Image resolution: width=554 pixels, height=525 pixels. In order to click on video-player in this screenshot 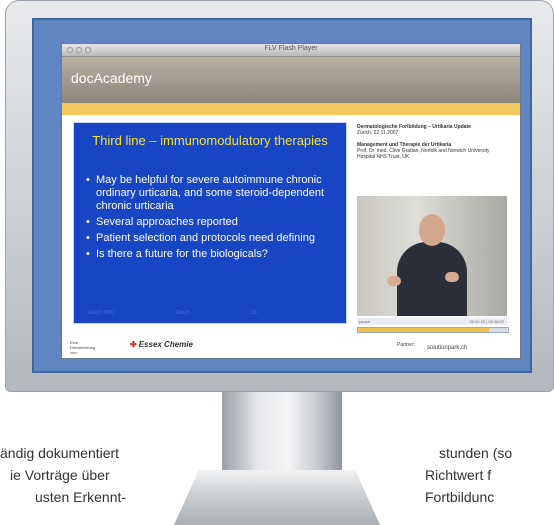, I will do `click(432, 256)`.